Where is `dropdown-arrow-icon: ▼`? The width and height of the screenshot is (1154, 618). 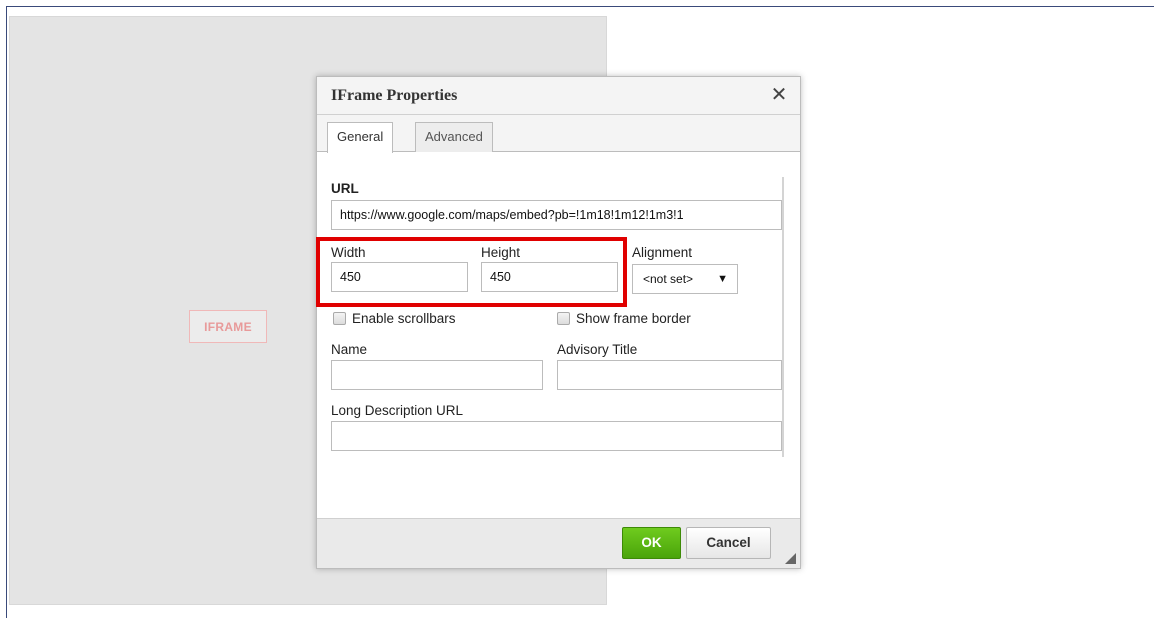 dropdown-arrow-icon: ▼ is located at coordinates (722, 279).